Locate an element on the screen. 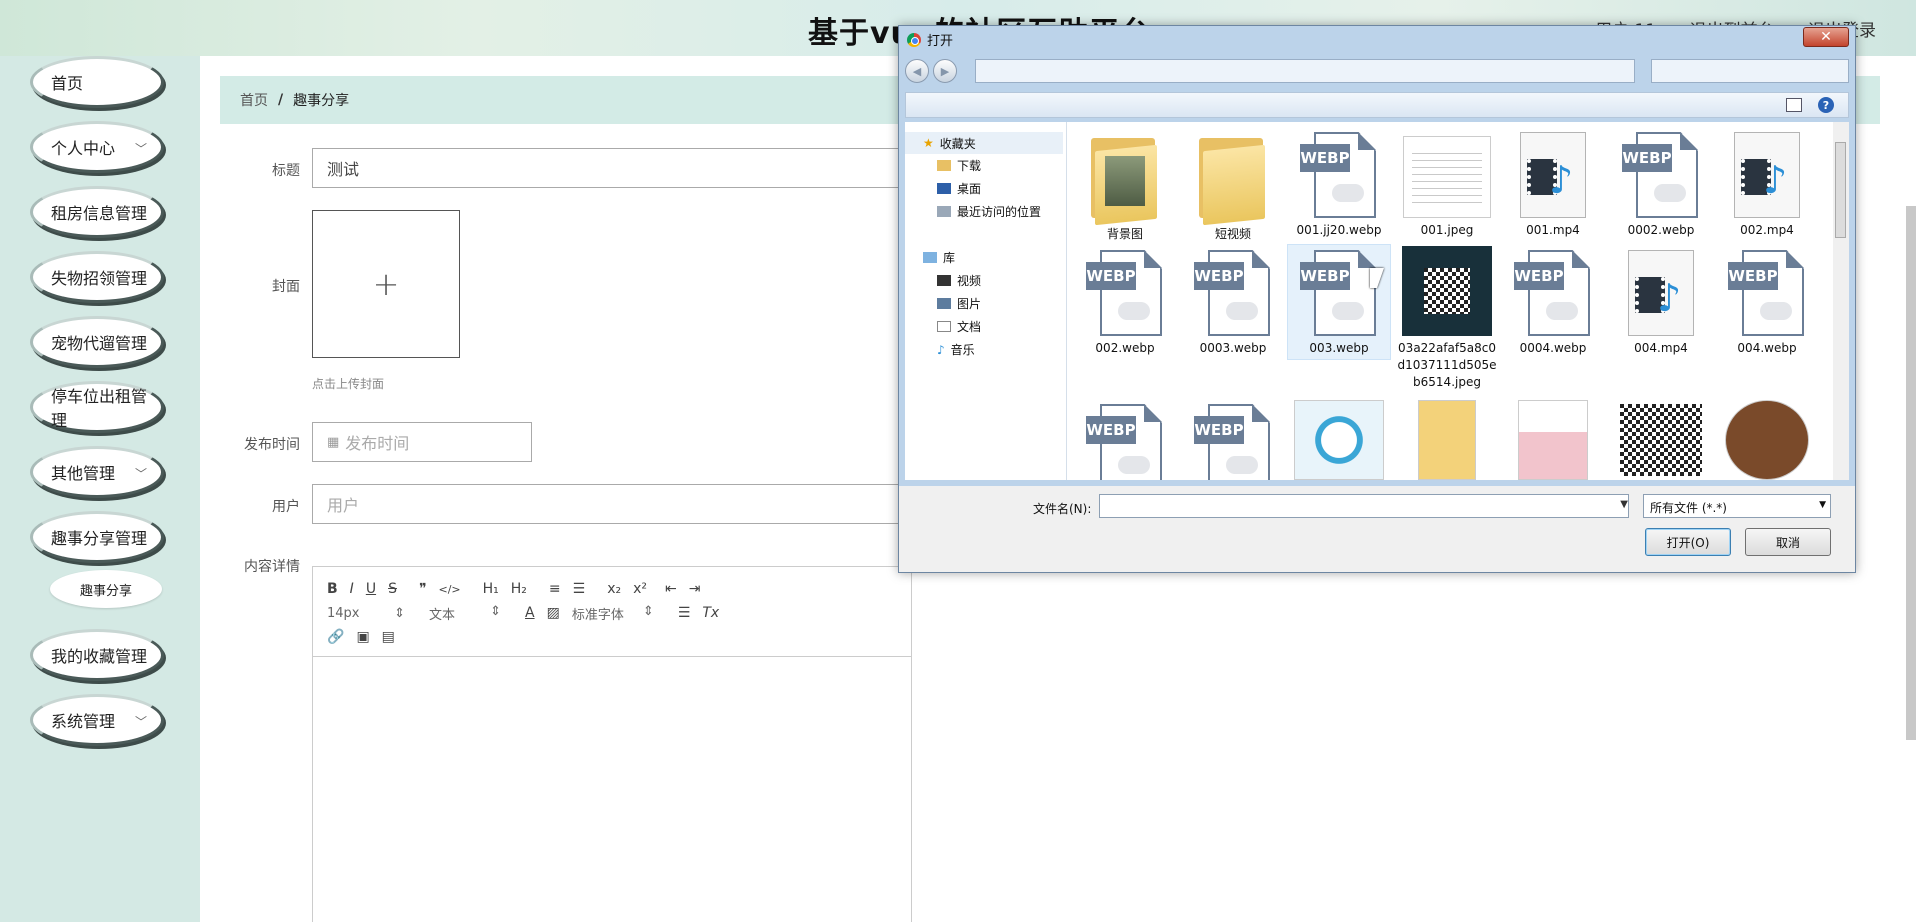 This screenshot has width=1916, height=922. file-name: 002.mp4 is located at coordinates (1767, 230).